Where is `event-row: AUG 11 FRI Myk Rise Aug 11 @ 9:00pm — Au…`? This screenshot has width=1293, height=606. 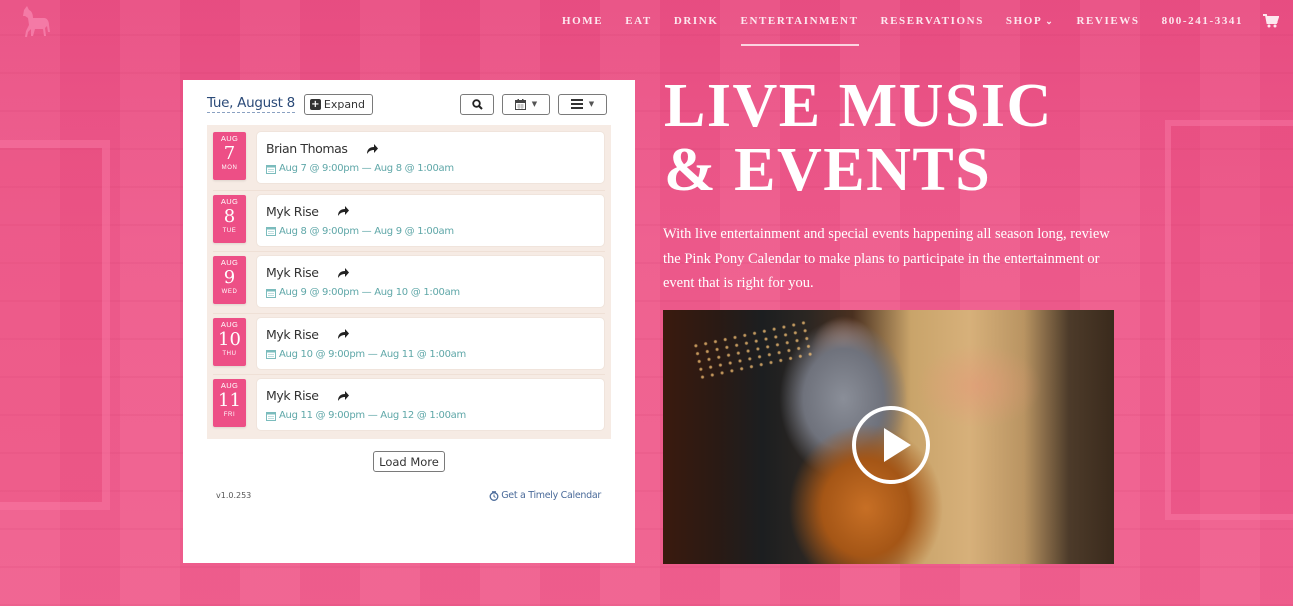
event-row: AUG 11 FRI Myk Rise Aug 11 @ 9:00pm — Au… is located at coordinates (409, 405).